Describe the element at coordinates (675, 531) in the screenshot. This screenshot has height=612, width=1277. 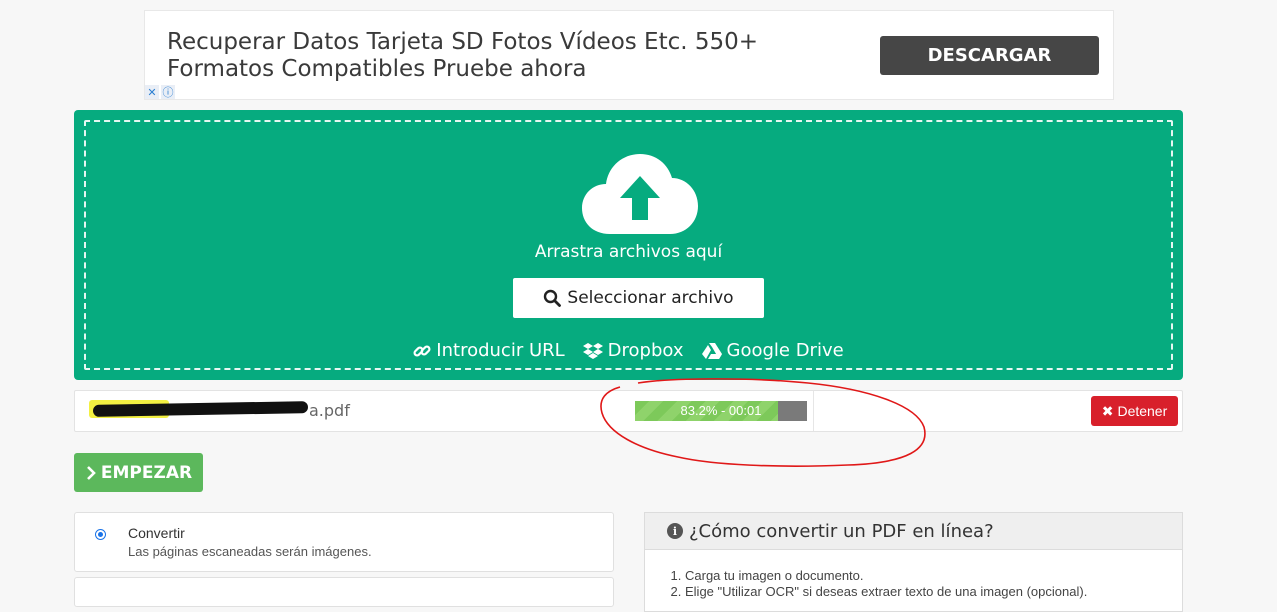
I see `info-icon: i` at that location.